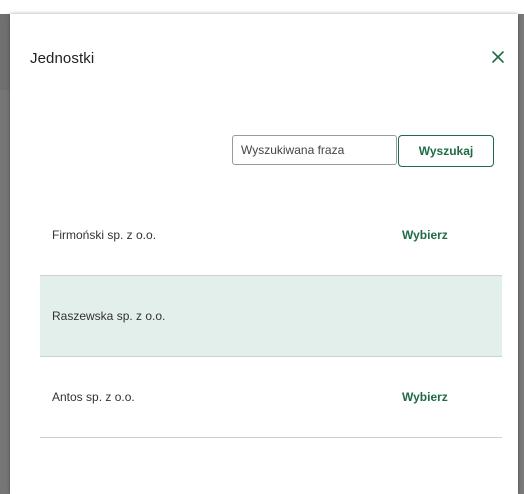 The height and width of the screenshot is (494, 524). I want to click on unit-name: Raszewska sp. z o.o., so click(109, 316).